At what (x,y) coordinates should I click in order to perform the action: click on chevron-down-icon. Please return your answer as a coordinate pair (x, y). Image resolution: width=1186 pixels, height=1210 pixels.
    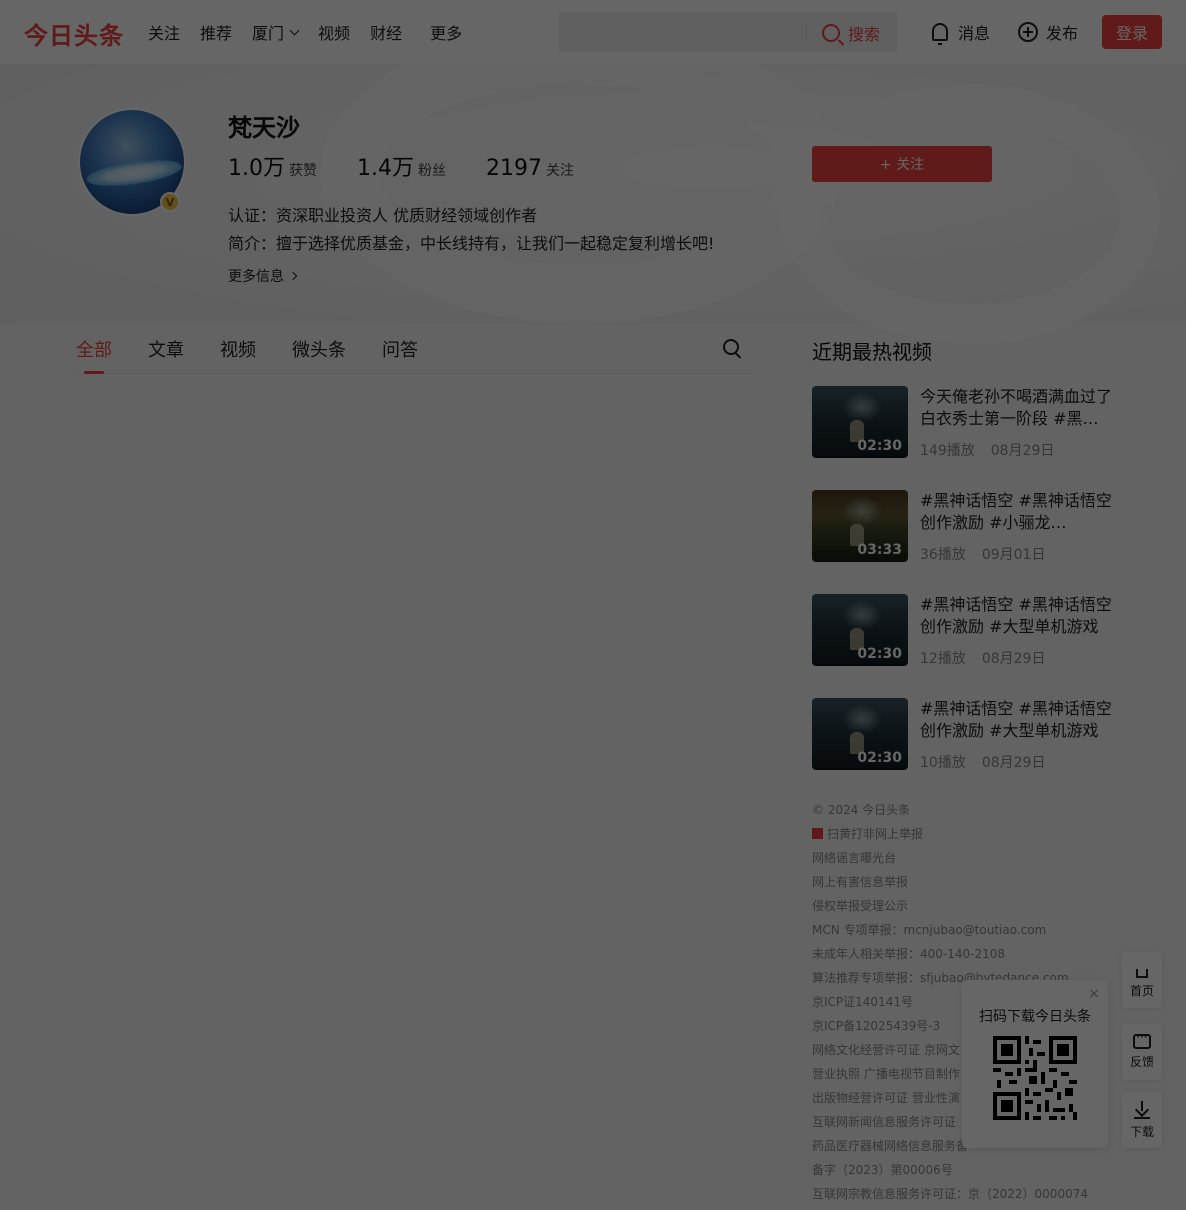
    Looking at the image, I should click on (294, 30).